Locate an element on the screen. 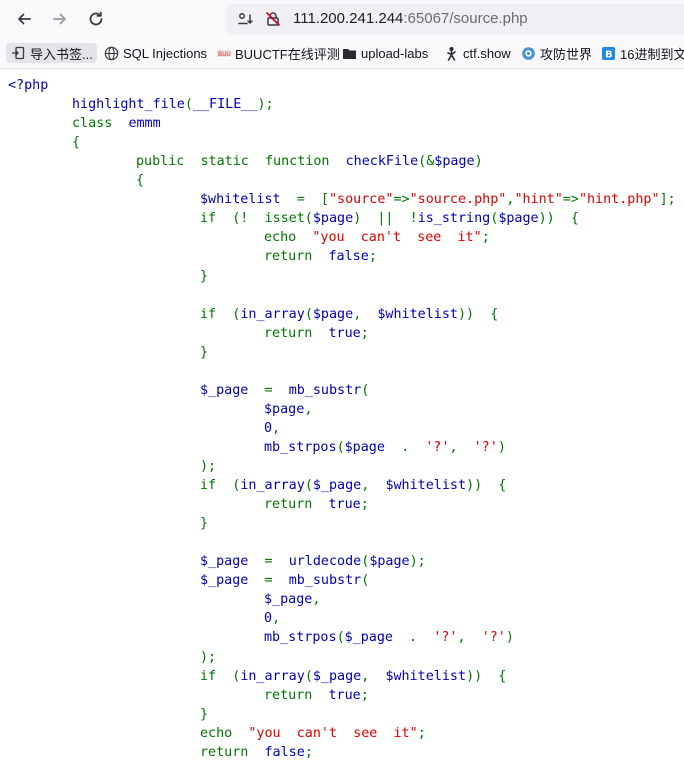  code-token: class is located at coordinates (100, 124).